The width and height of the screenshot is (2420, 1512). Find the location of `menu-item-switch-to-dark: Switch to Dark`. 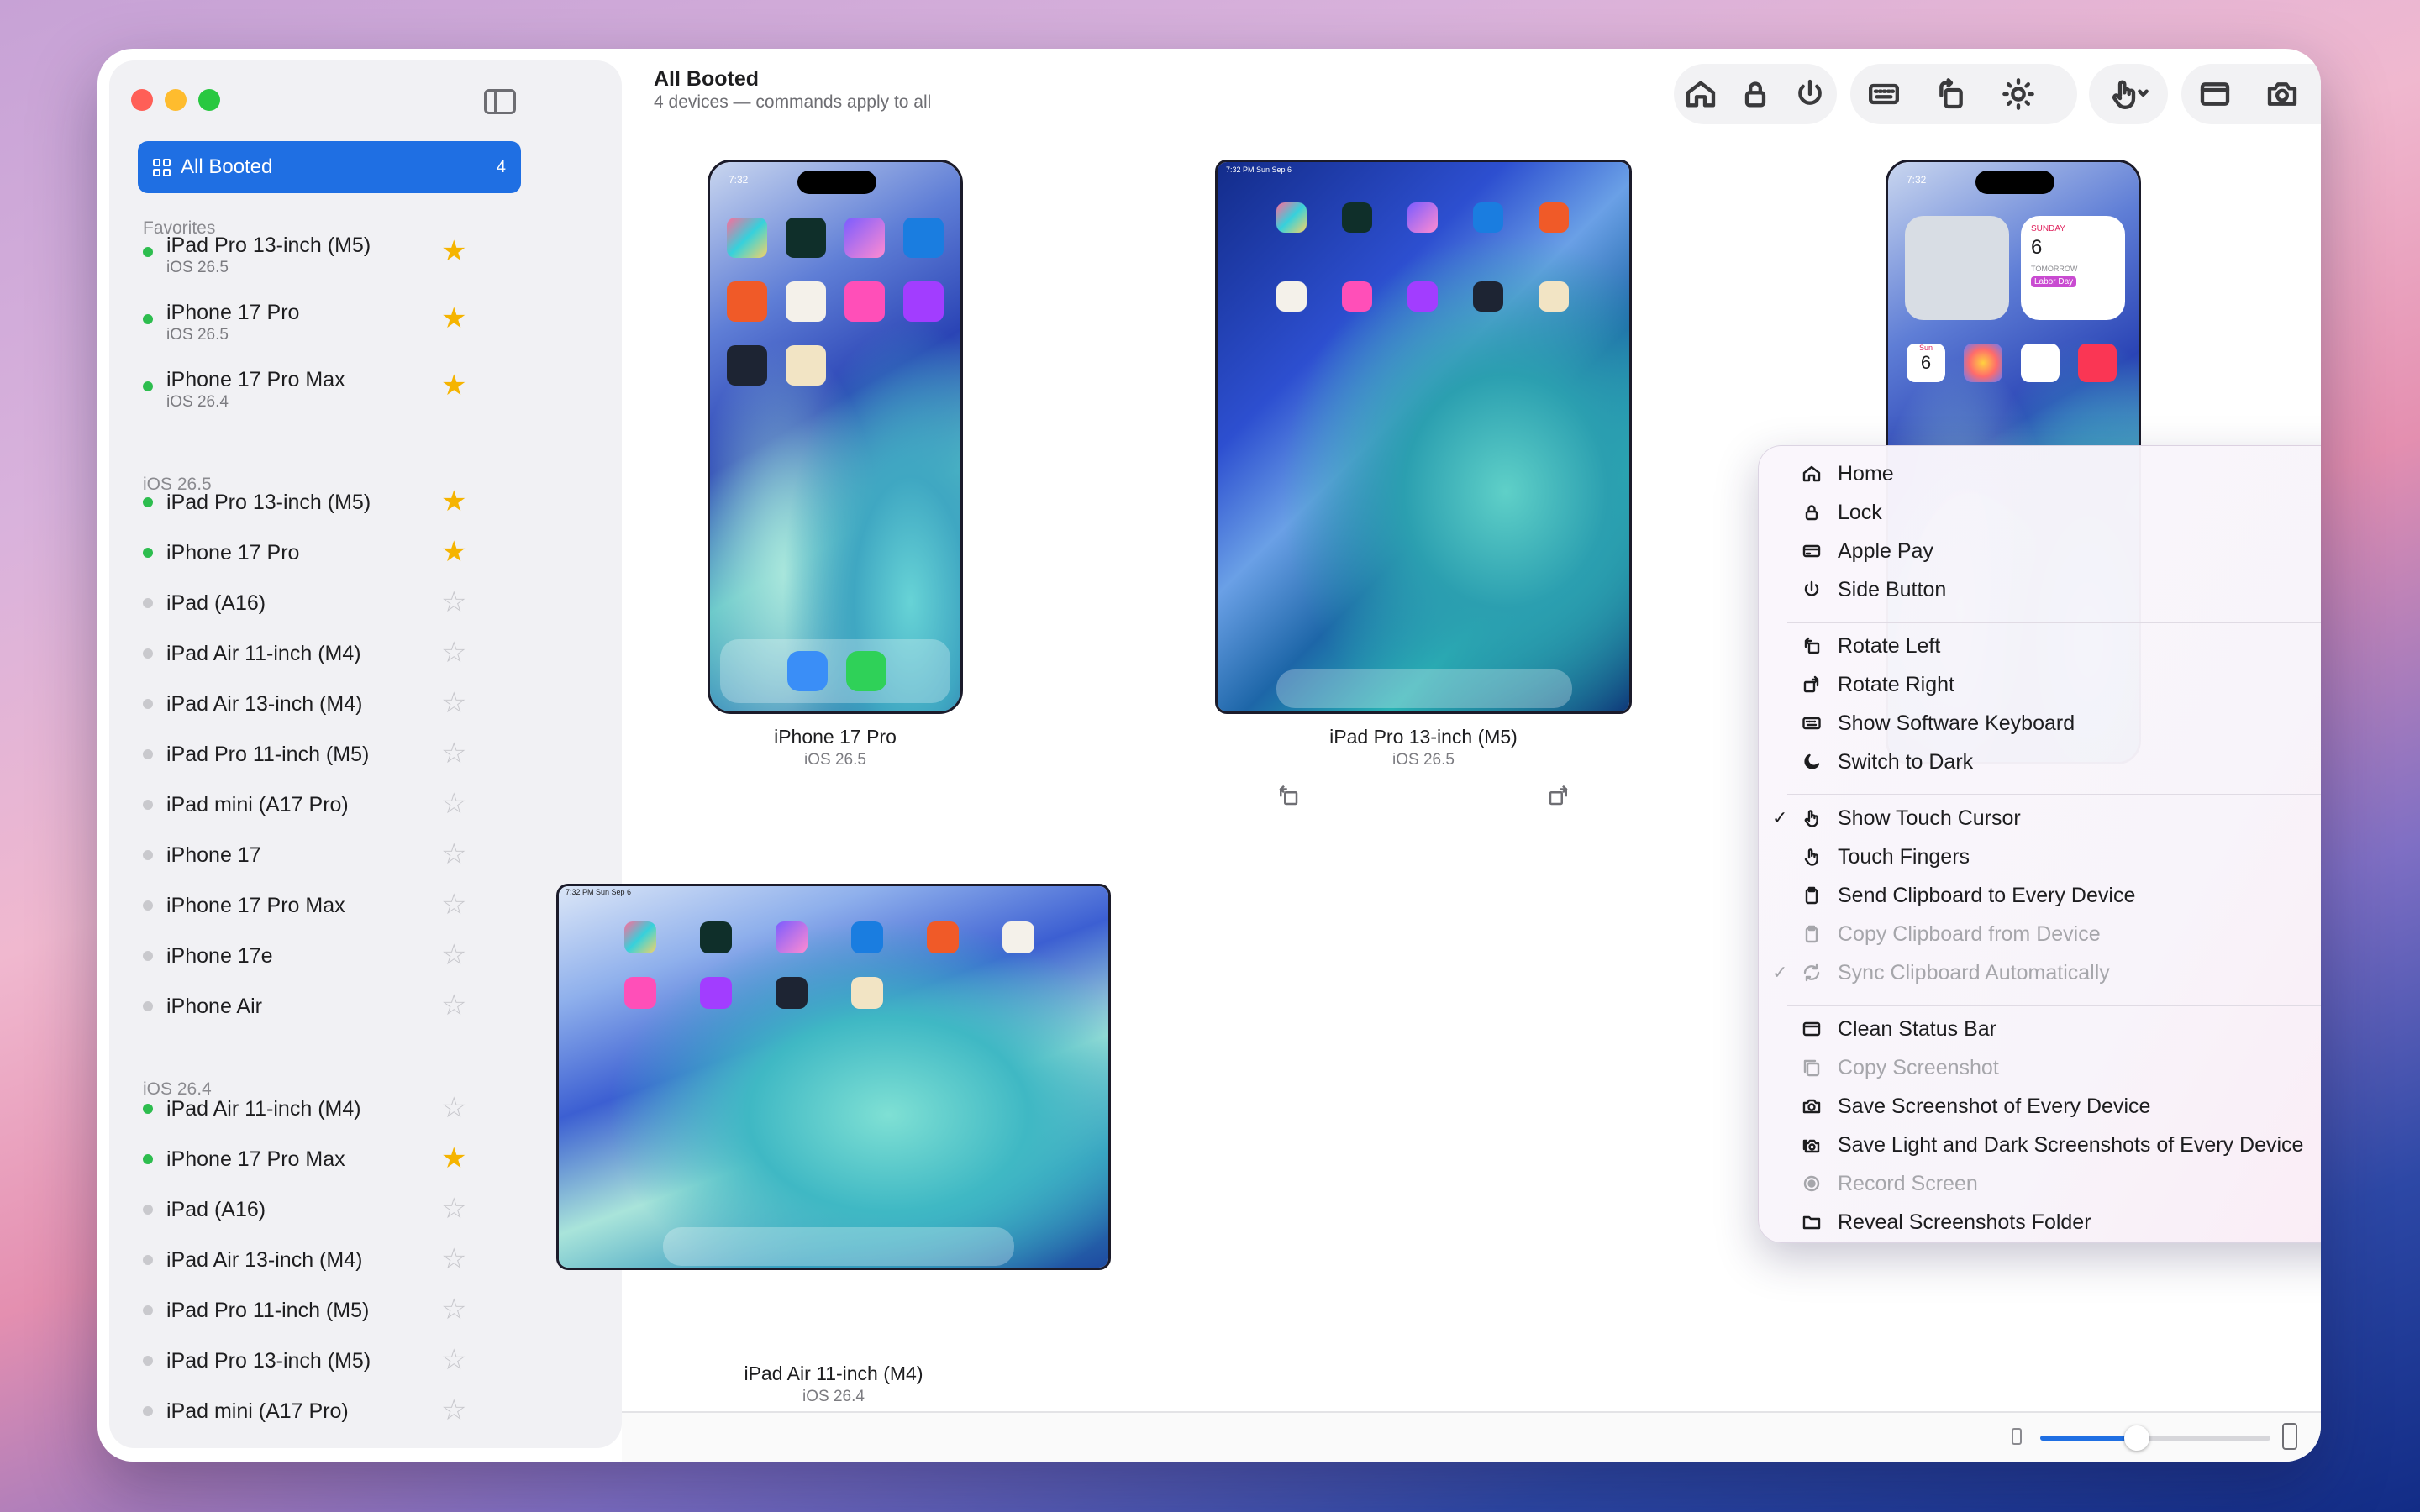

menu-item-switch-to-dark: Switch to Dark is located at coordinates (1878, 762).